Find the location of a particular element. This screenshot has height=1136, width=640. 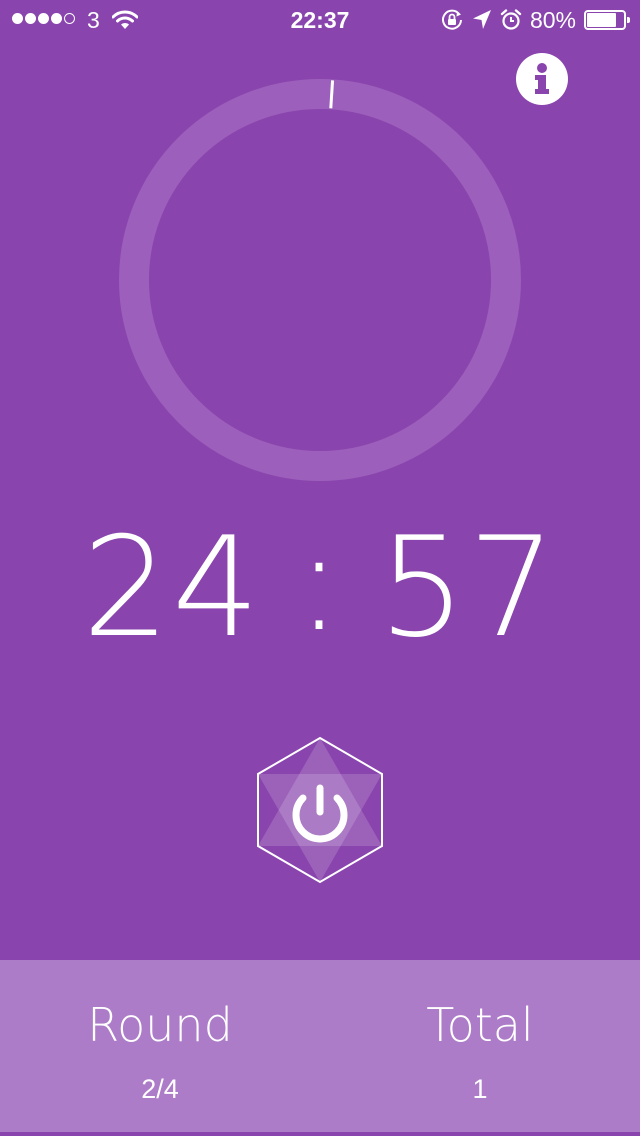

battery-icon is located at coordinates (607, 20).